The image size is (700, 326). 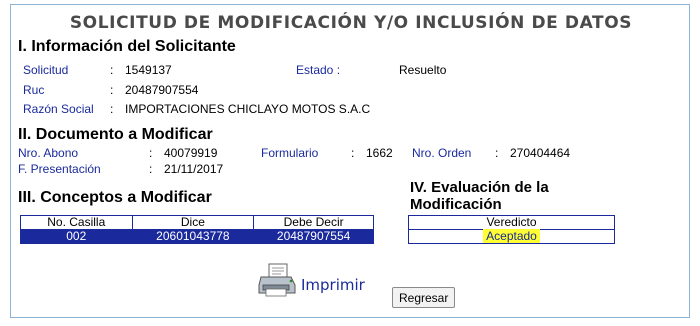 I want to click on solicitud-label: Solicitud, so click(x=46, y=70).